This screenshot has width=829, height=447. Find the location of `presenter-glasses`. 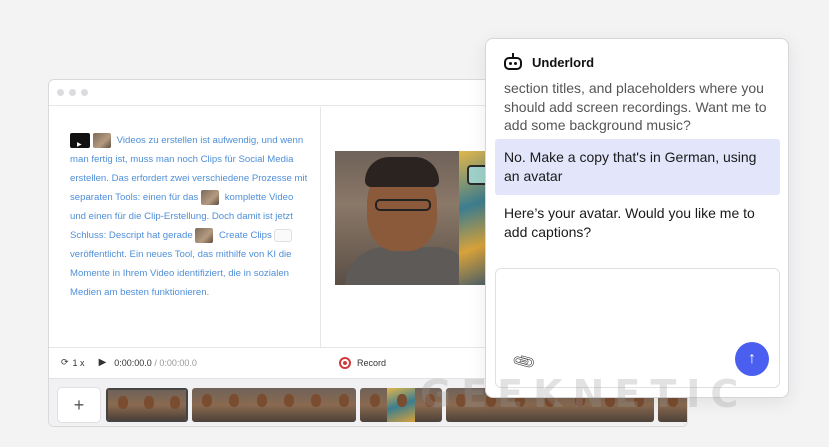

presenter-glasses is located at coordinates (403, 205).